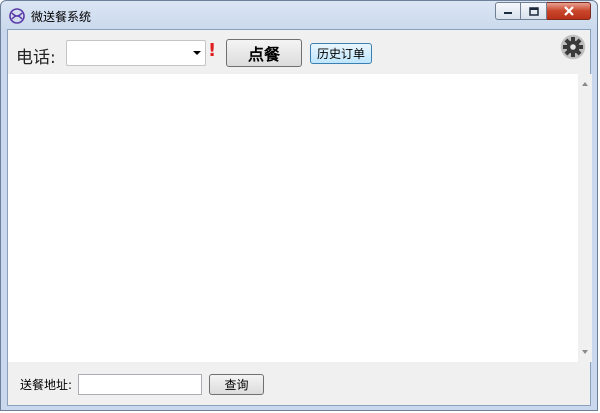 The width and height of the screenshot is (600, 413). I want to click on phone-label: 电话:, so click(36, 58).